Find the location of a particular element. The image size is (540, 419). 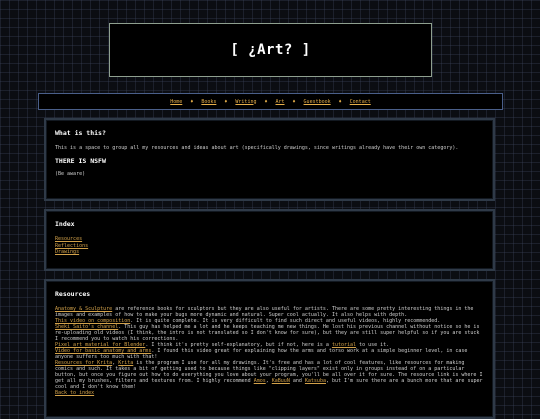

nav-guestbook-link: Guestbook is located at coordinates (317, 102).